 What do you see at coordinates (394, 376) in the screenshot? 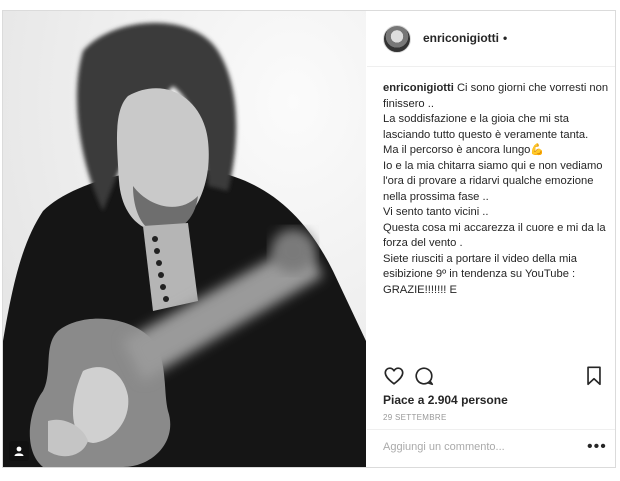
I see `heart-icon` at bounding box center [394, 376].